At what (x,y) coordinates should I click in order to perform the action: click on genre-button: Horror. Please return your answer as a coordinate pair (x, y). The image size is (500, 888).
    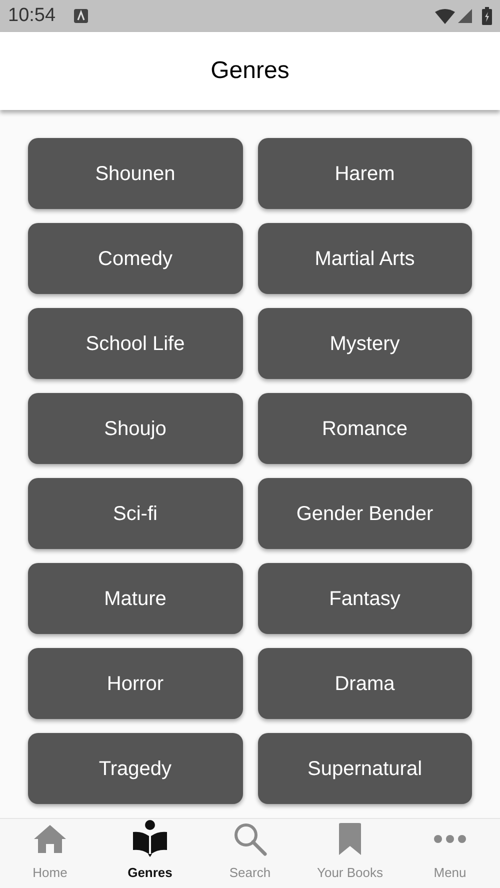
    Looking at the image, I should click on (135, 683).